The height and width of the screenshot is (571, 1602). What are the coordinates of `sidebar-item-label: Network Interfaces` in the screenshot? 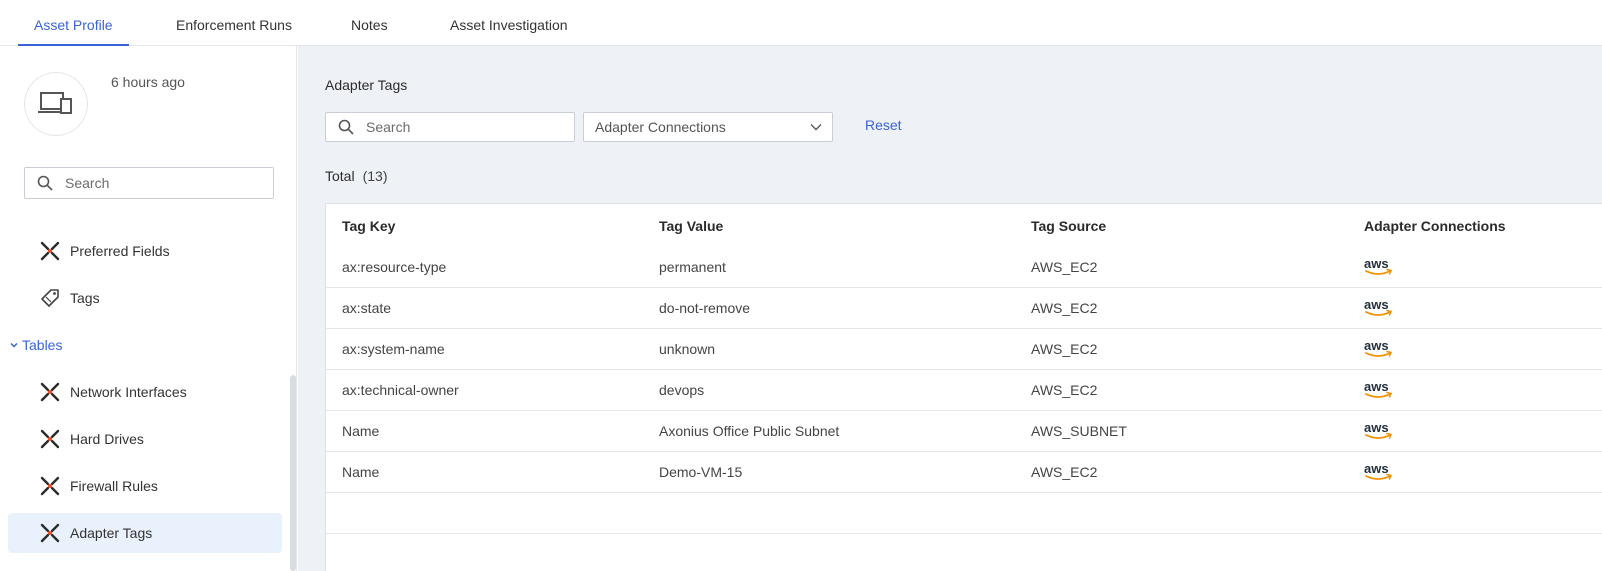 It's located at (128, 392).